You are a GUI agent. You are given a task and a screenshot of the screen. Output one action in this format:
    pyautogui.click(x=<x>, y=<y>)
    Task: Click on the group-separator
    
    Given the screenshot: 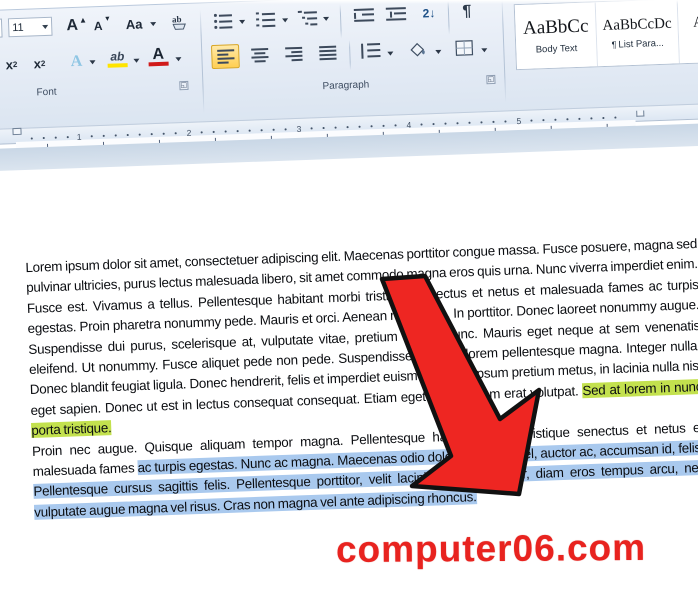 What is the action you would take?
    pyautogui.click(x=202, y=61)
    